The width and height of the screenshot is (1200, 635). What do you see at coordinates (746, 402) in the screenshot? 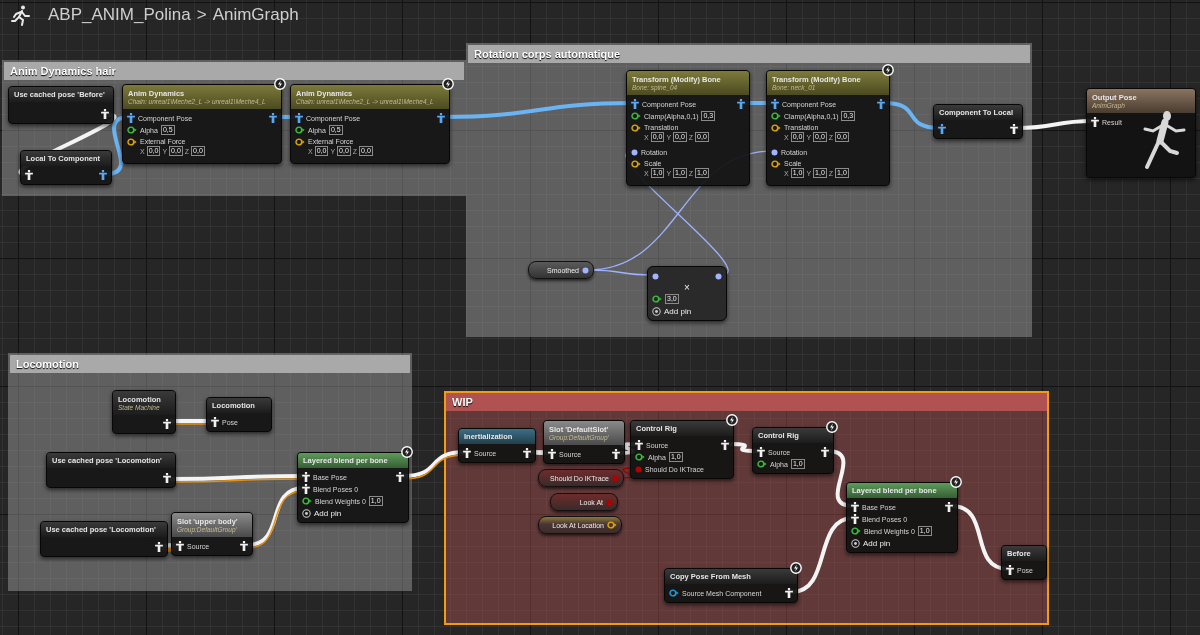
I see `comment-title: WIP` at bounding box center [746, 402].